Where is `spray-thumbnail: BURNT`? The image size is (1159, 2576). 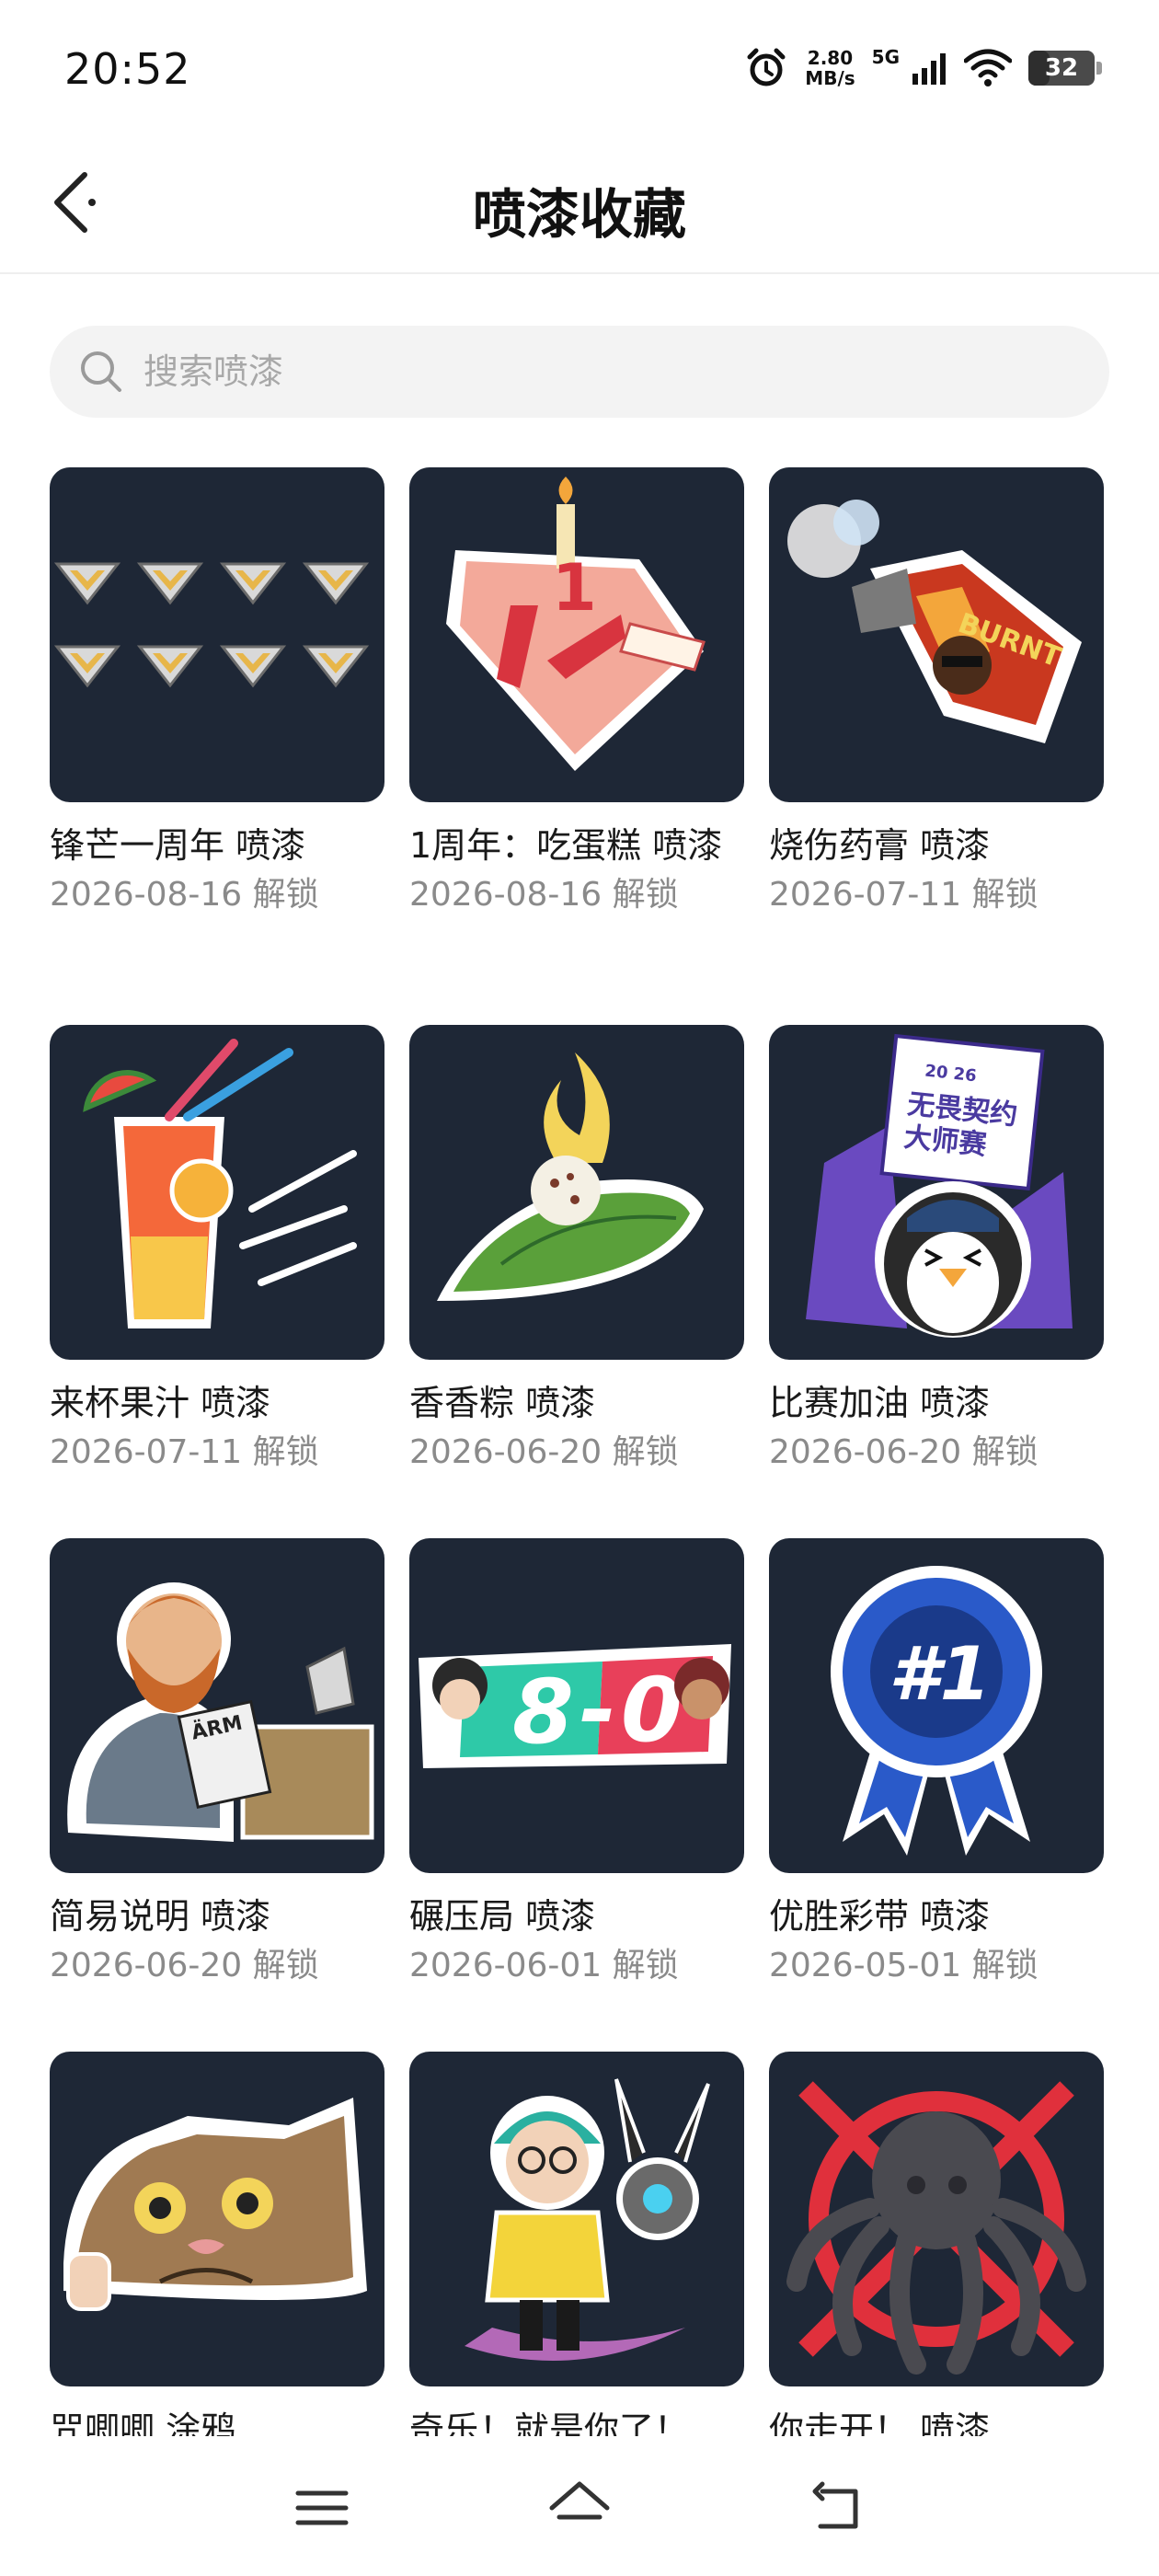
spray-thumbnail: BURNT is located at coordinates (936, 634).